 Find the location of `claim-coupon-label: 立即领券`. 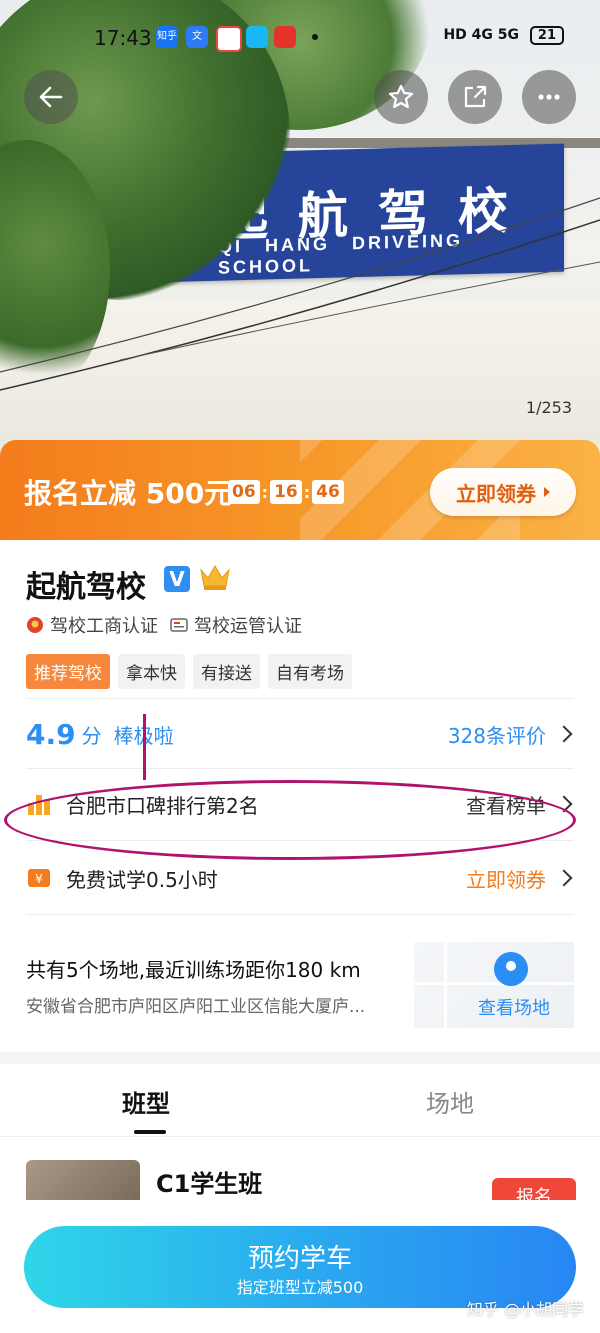

claim-coupon-label: 立即领券 is located at coordinates (496, 493).